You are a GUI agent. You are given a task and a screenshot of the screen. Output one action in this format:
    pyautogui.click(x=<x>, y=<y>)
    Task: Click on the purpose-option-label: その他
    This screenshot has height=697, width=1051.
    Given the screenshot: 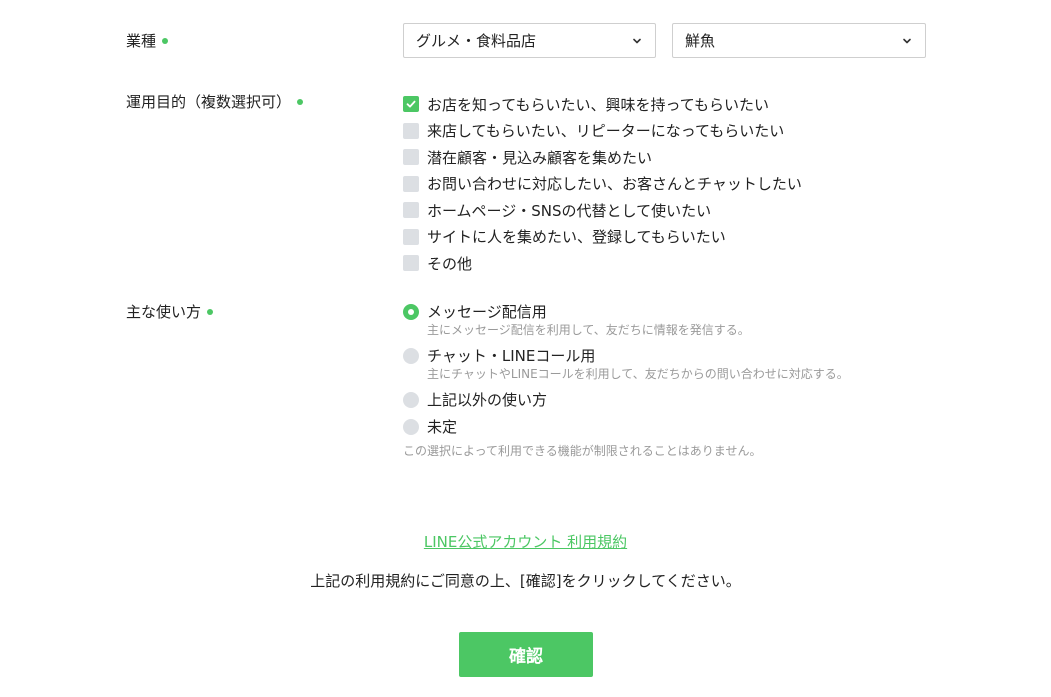 What is the action you would take?
    pyautogui.click(x=450, y=263)
    